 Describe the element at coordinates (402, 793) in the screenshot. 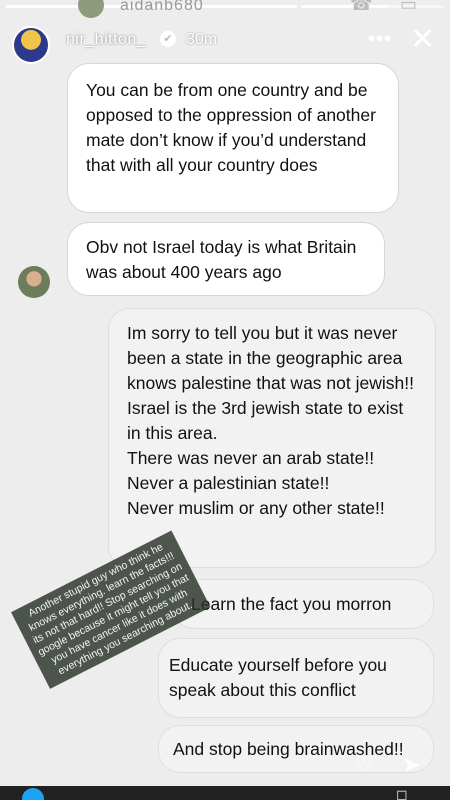

I see `camera-icon: ◻` at that location.